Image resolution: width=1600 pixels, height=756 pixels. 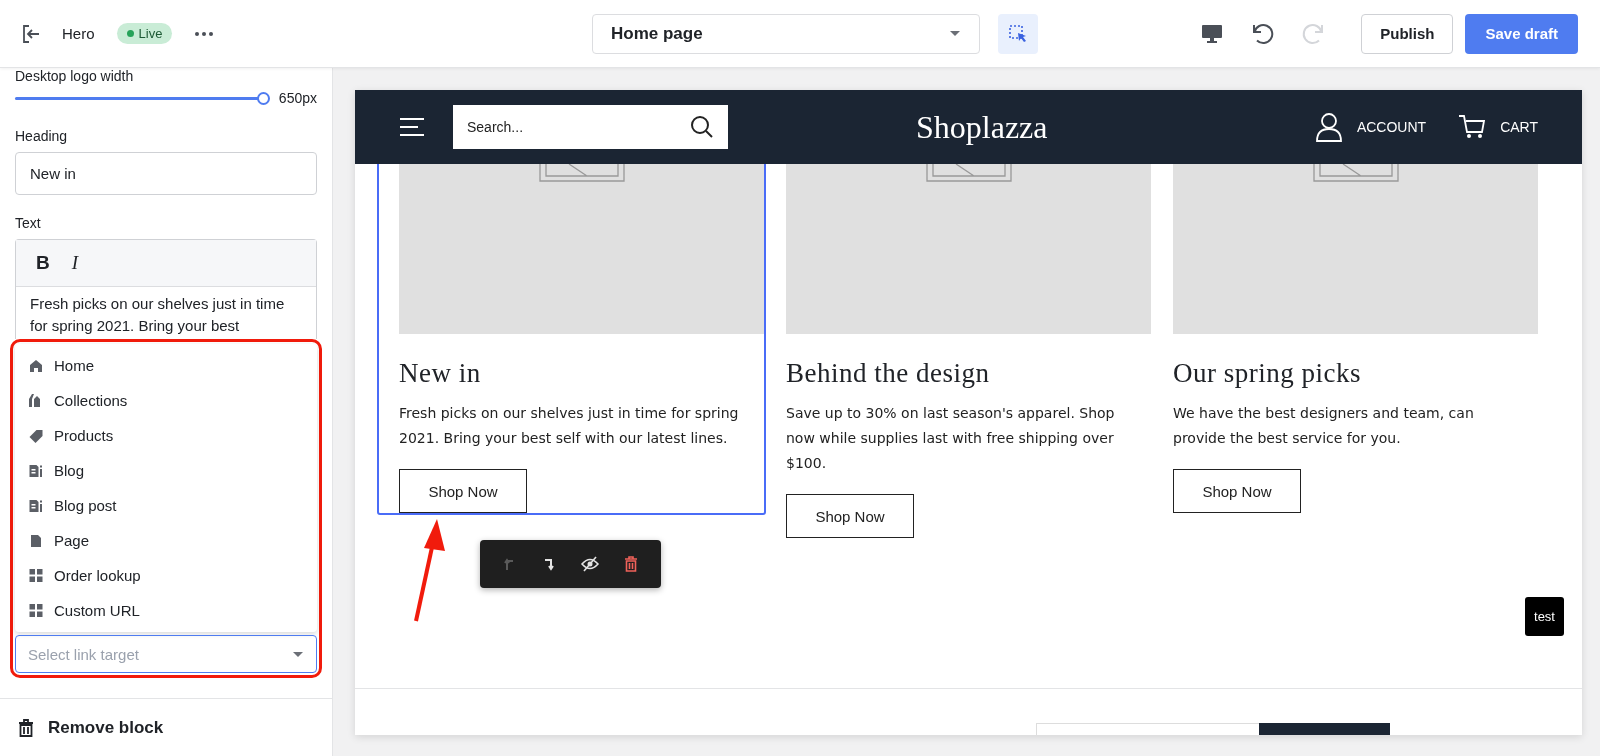 What do you see at coordinates (1324, 426) in the screenshot?
I see `card-text: We have the best designers and team, can provide the best service for you.` at bounding box center [1324, 426].